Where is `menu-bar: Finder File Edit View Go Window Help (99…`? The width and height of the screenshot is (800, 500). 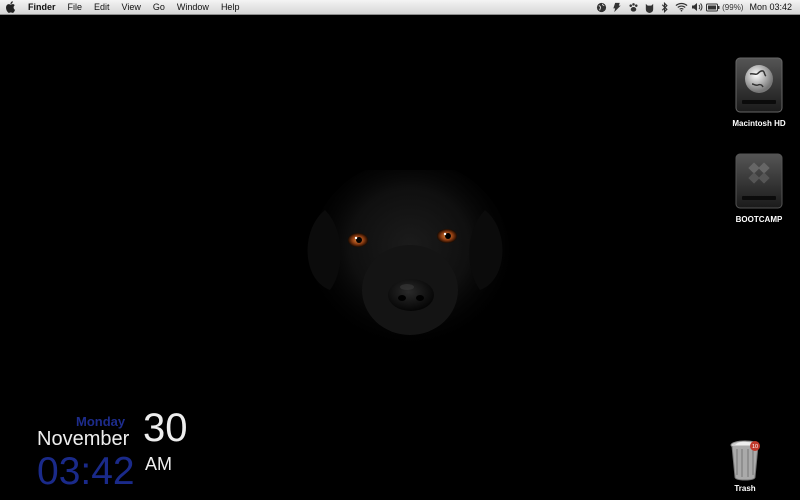 menu-bar: Finder File Edit View Go Window Help (99… is located at coordinates (400, 7).